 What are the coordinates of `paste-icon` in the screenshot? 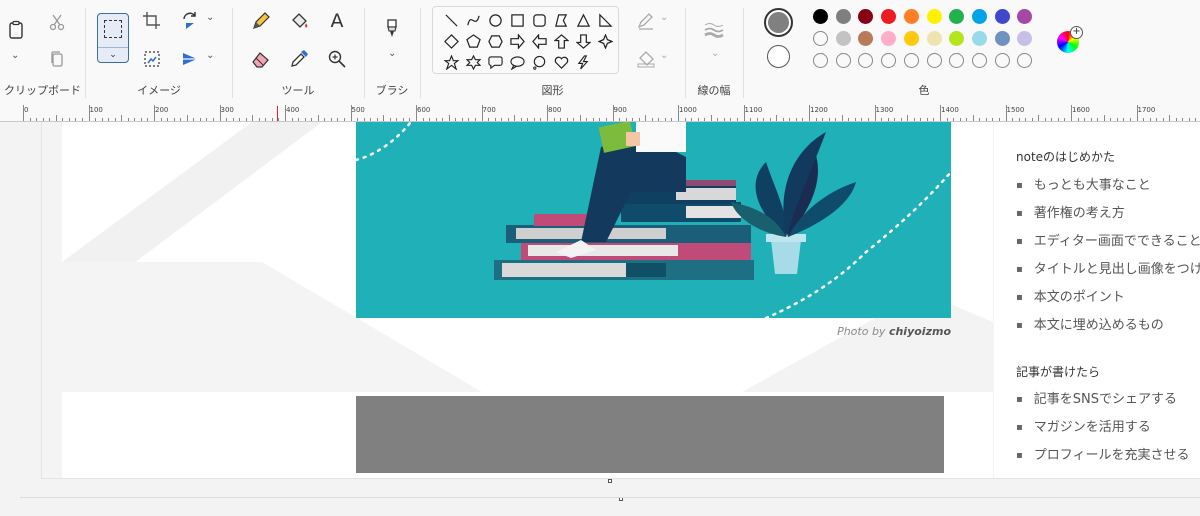 It's located at (16, 30).